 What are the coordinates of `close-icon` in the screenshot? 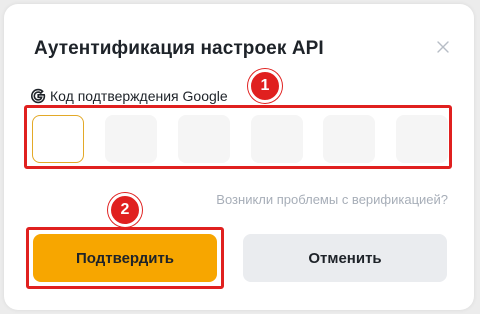 It's located at (443, 47).